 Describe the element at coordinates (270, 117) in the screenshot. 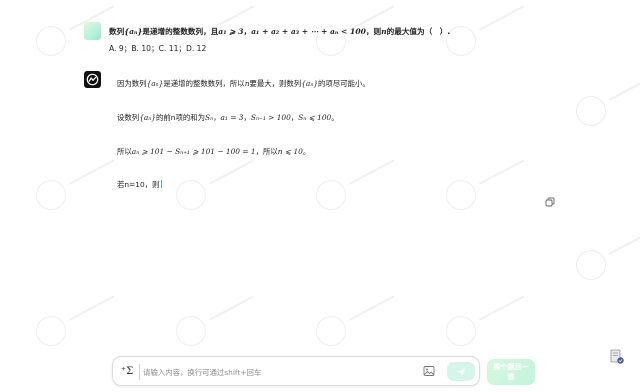

I see `math-expression: Sₙ₋₁ > 100` at that location.